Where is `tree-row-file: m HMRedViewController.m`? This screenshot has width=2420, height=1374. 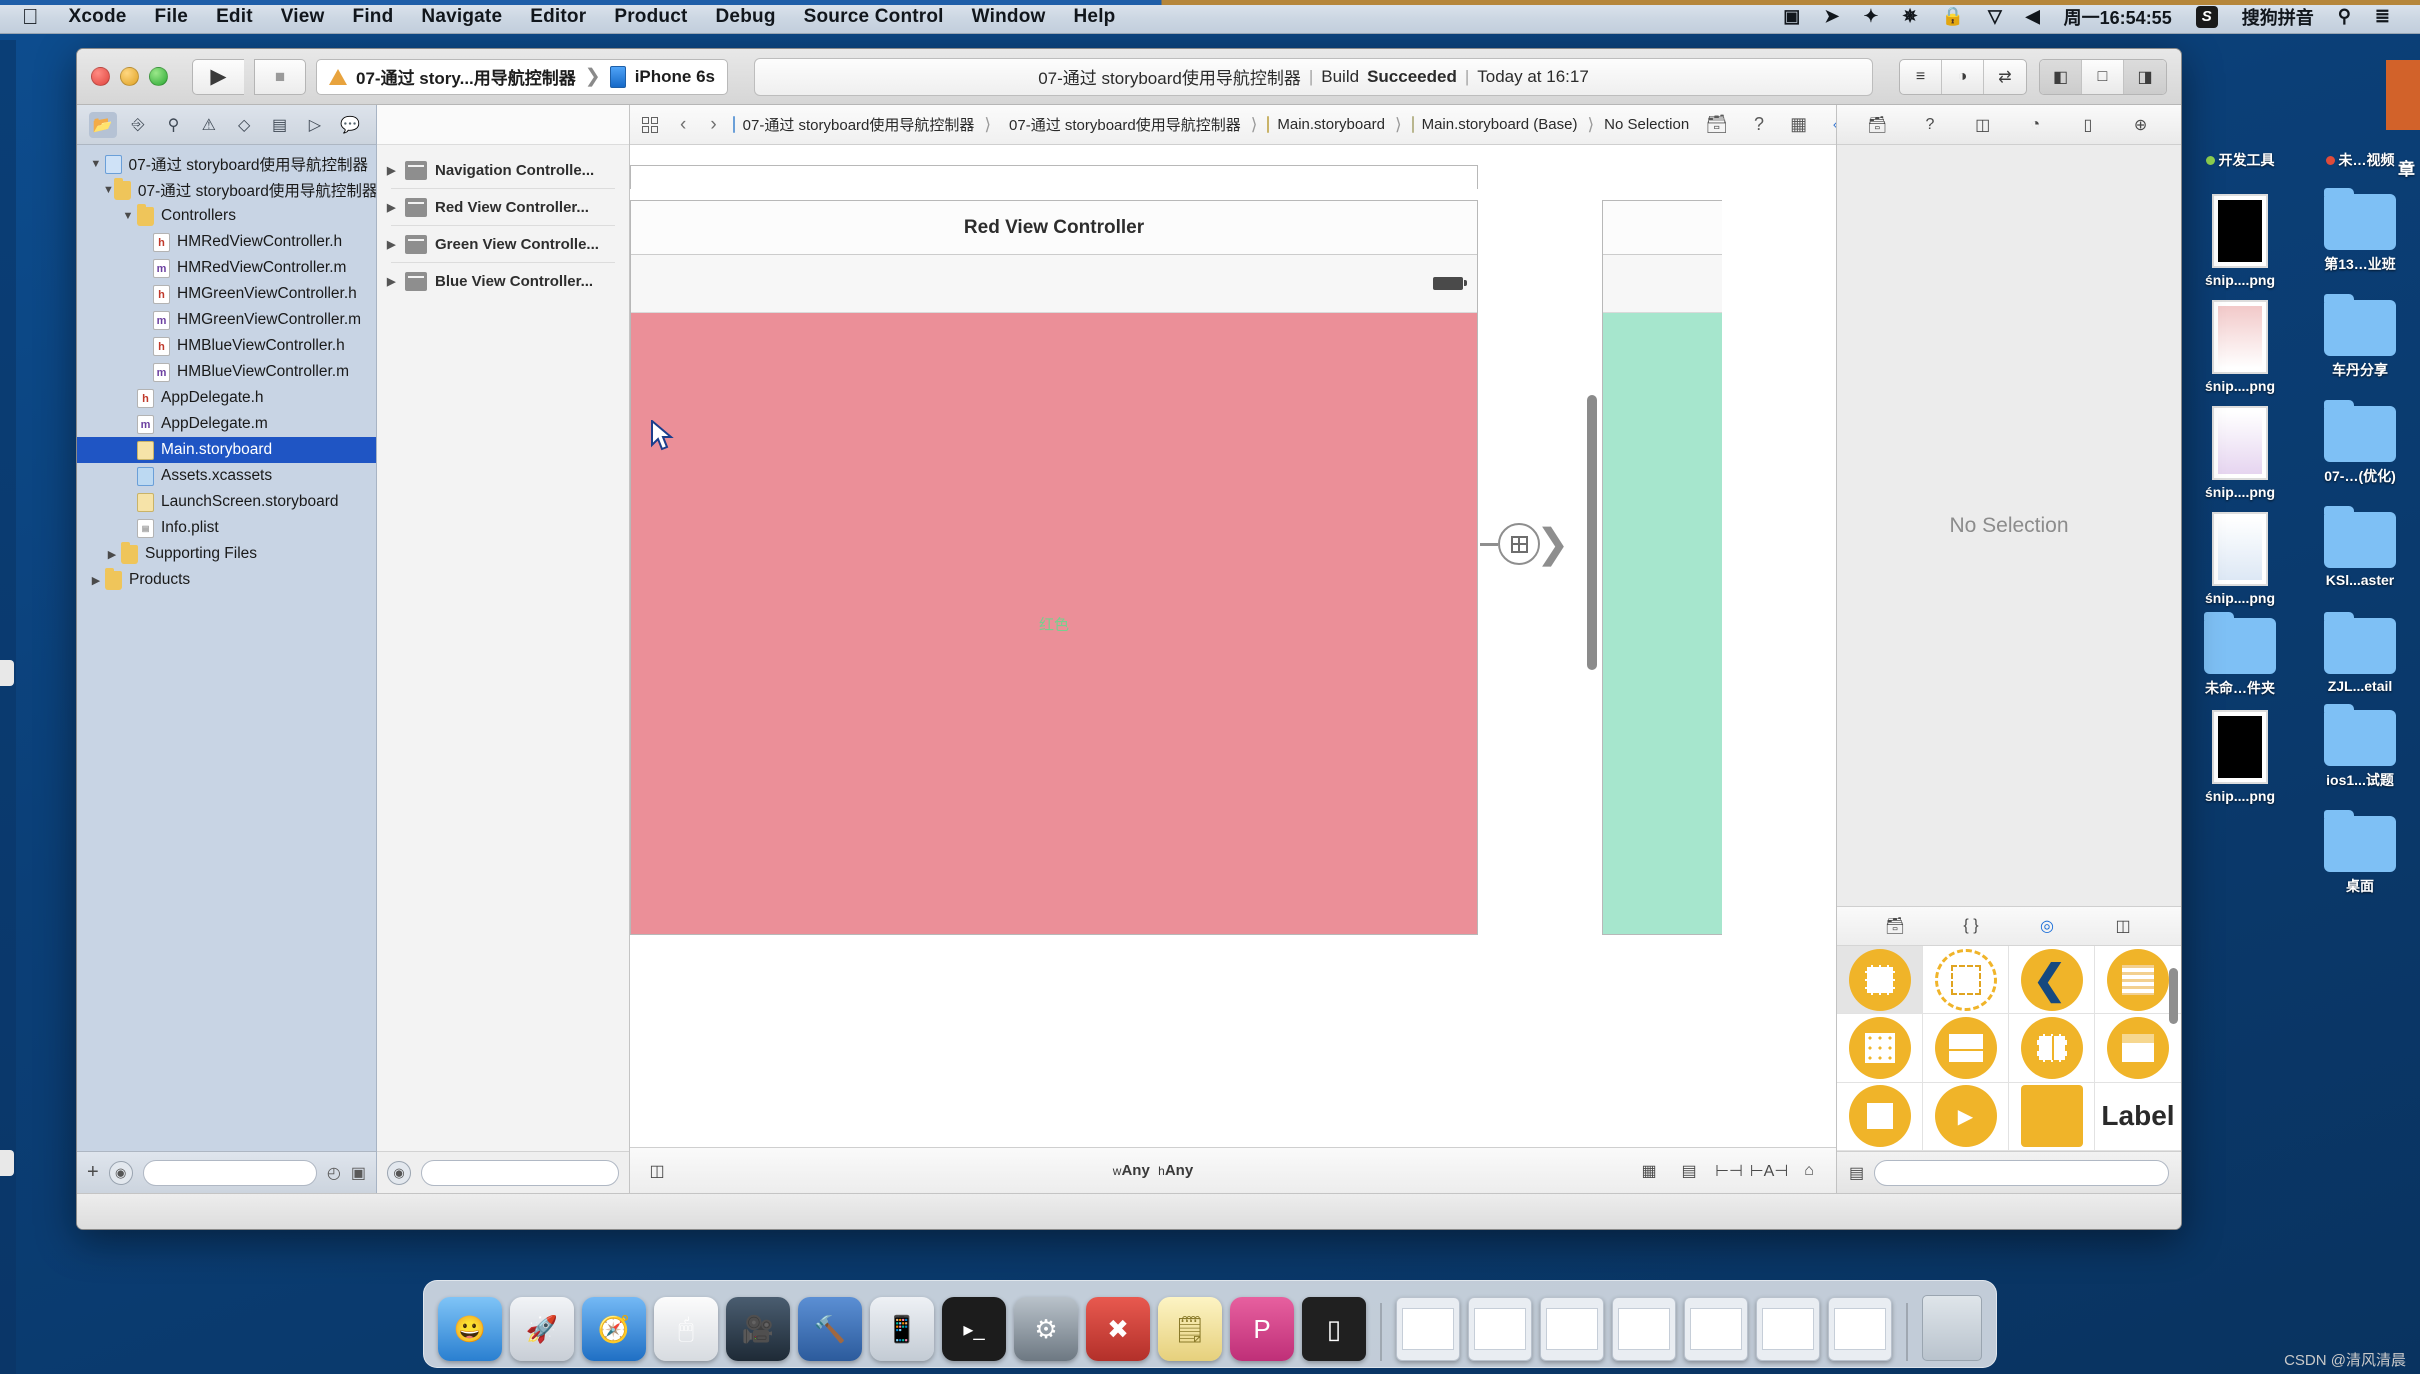 tree-row-file: m HMRedViewController.m is located at coordinates (226, 268).